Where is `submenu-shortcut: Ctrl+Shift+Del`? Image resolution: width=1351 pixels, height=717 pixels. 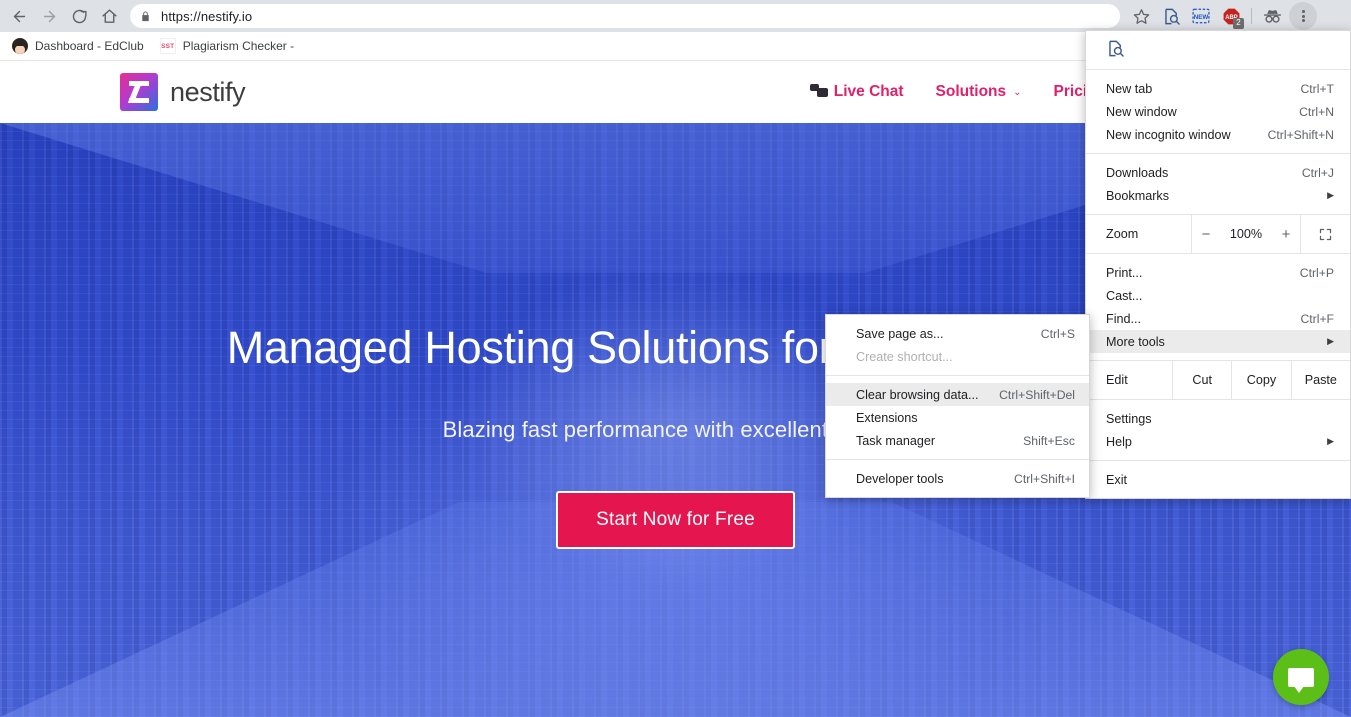 submenu-shortcut: Ctrl+Shift+Del is located at coordinates (1037, 394).